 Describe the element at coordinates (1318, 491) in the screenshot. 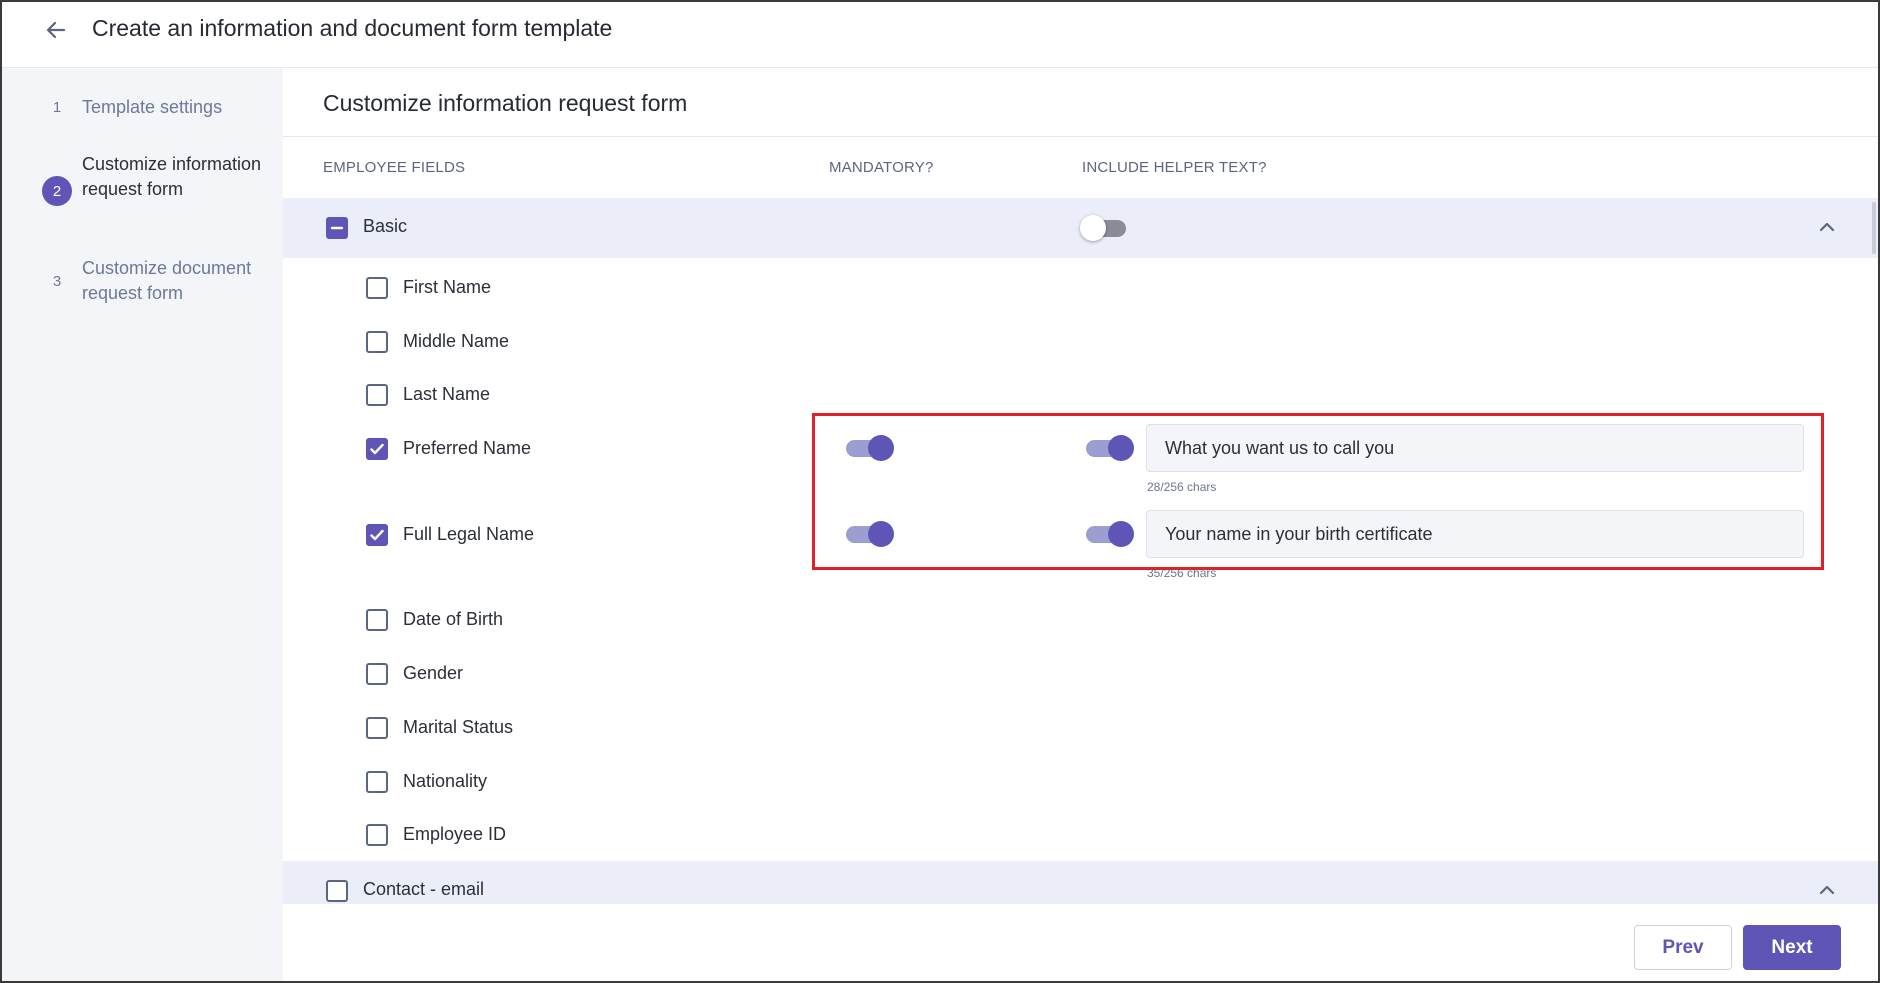

I see `highlight-box` at that location.